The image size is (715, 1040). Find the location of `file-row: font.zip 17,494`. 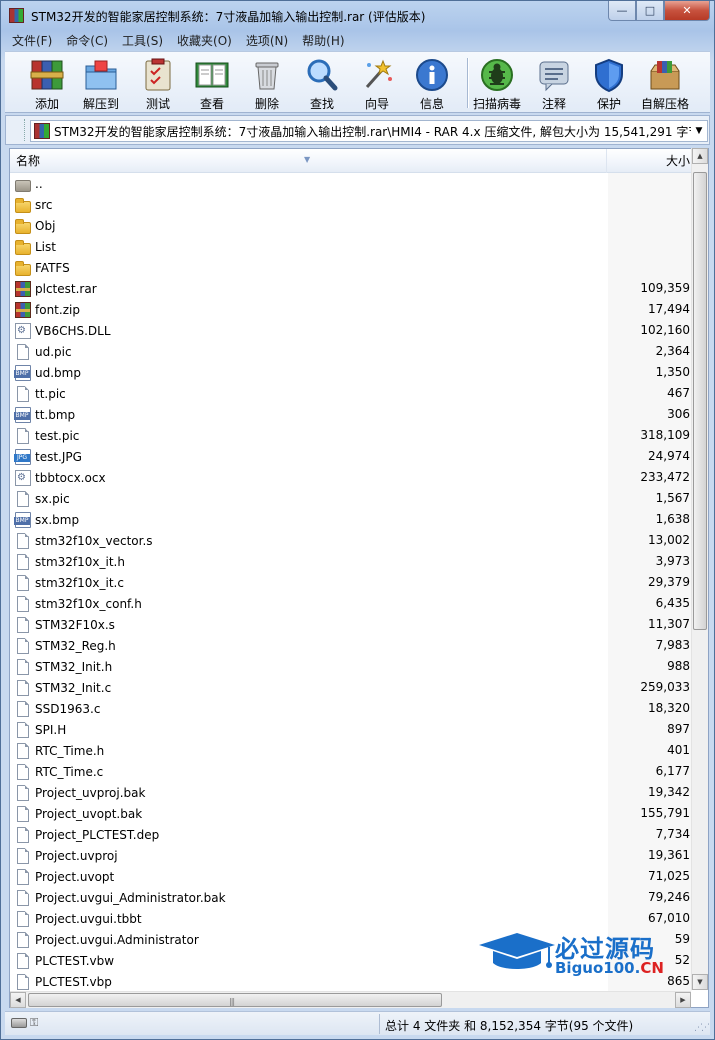

file-row: font.zip 17,494 is located at coordinates (351, 309).